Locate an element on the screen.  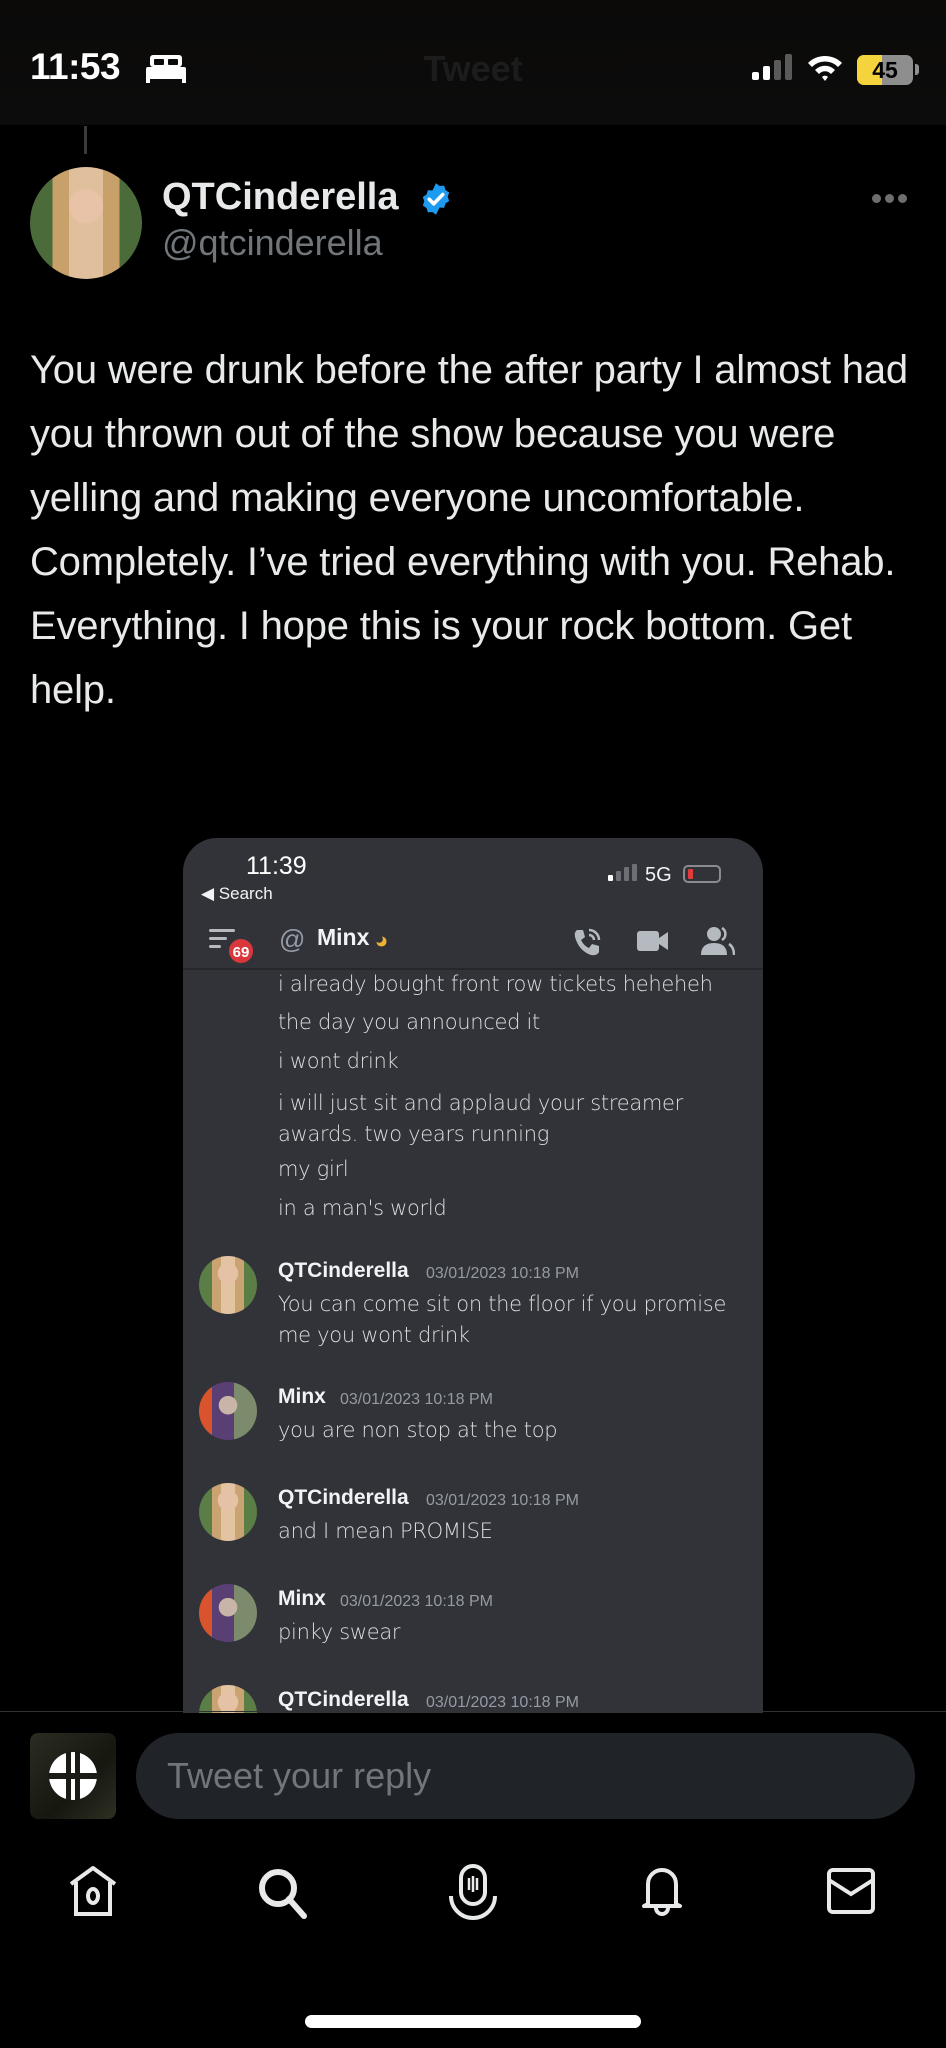
message-line: i wont drink is located at coordinates (338, 1061).